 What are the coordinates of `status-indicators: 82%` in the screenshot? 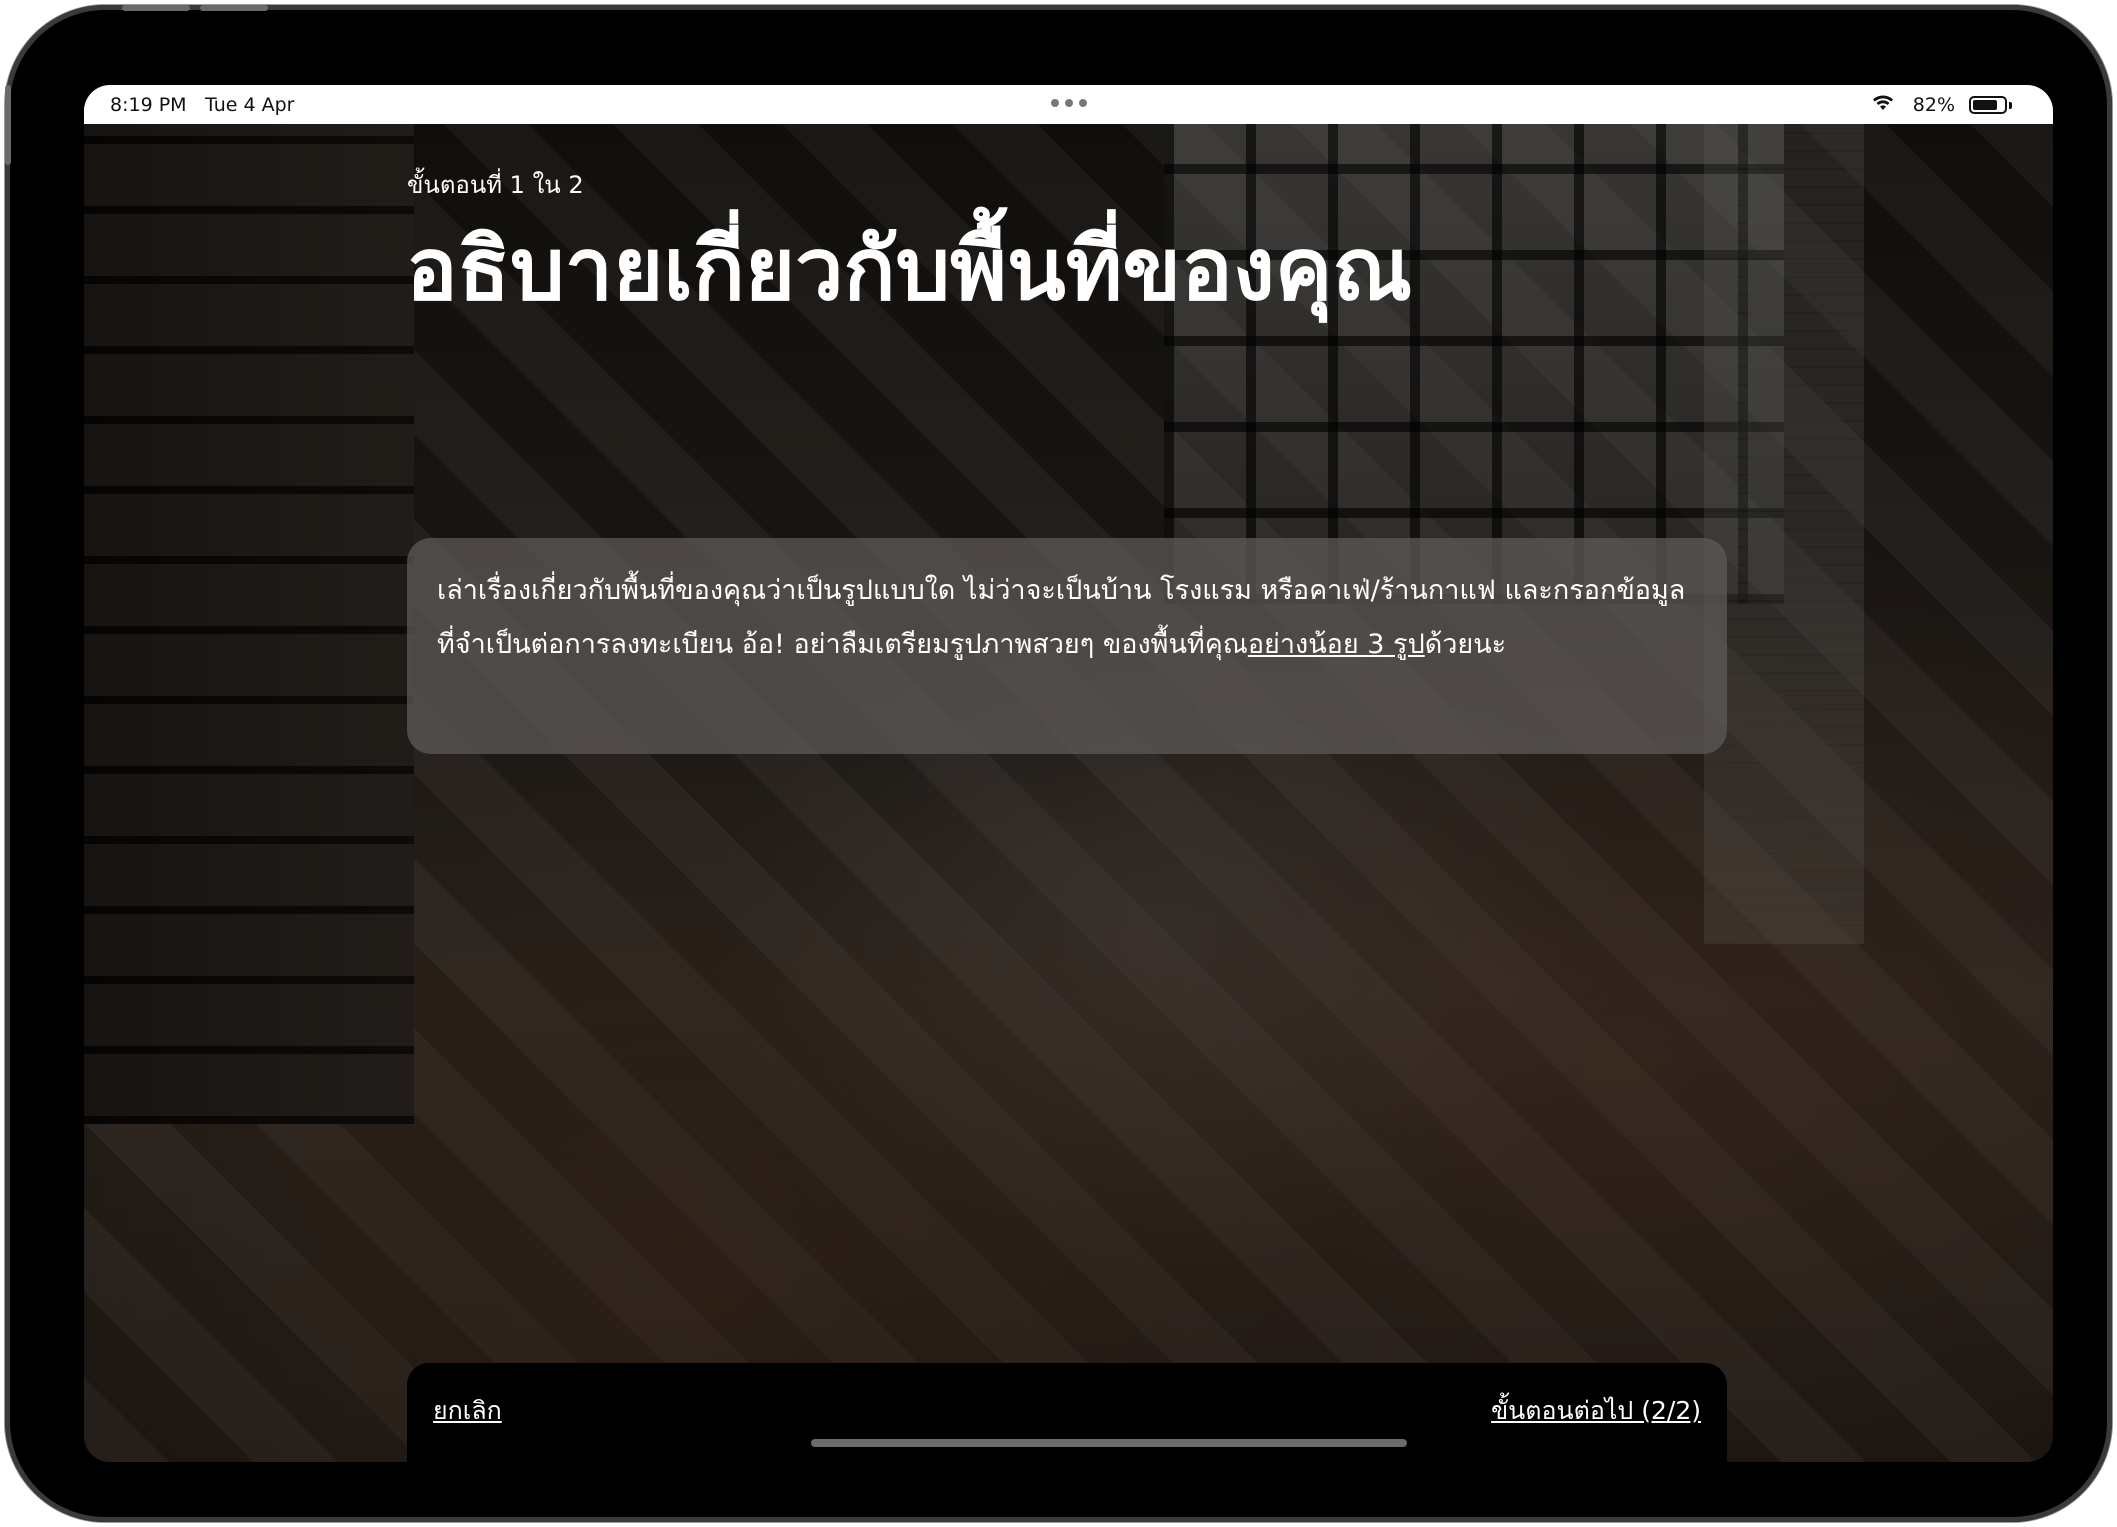 It's located at (1939, 105).